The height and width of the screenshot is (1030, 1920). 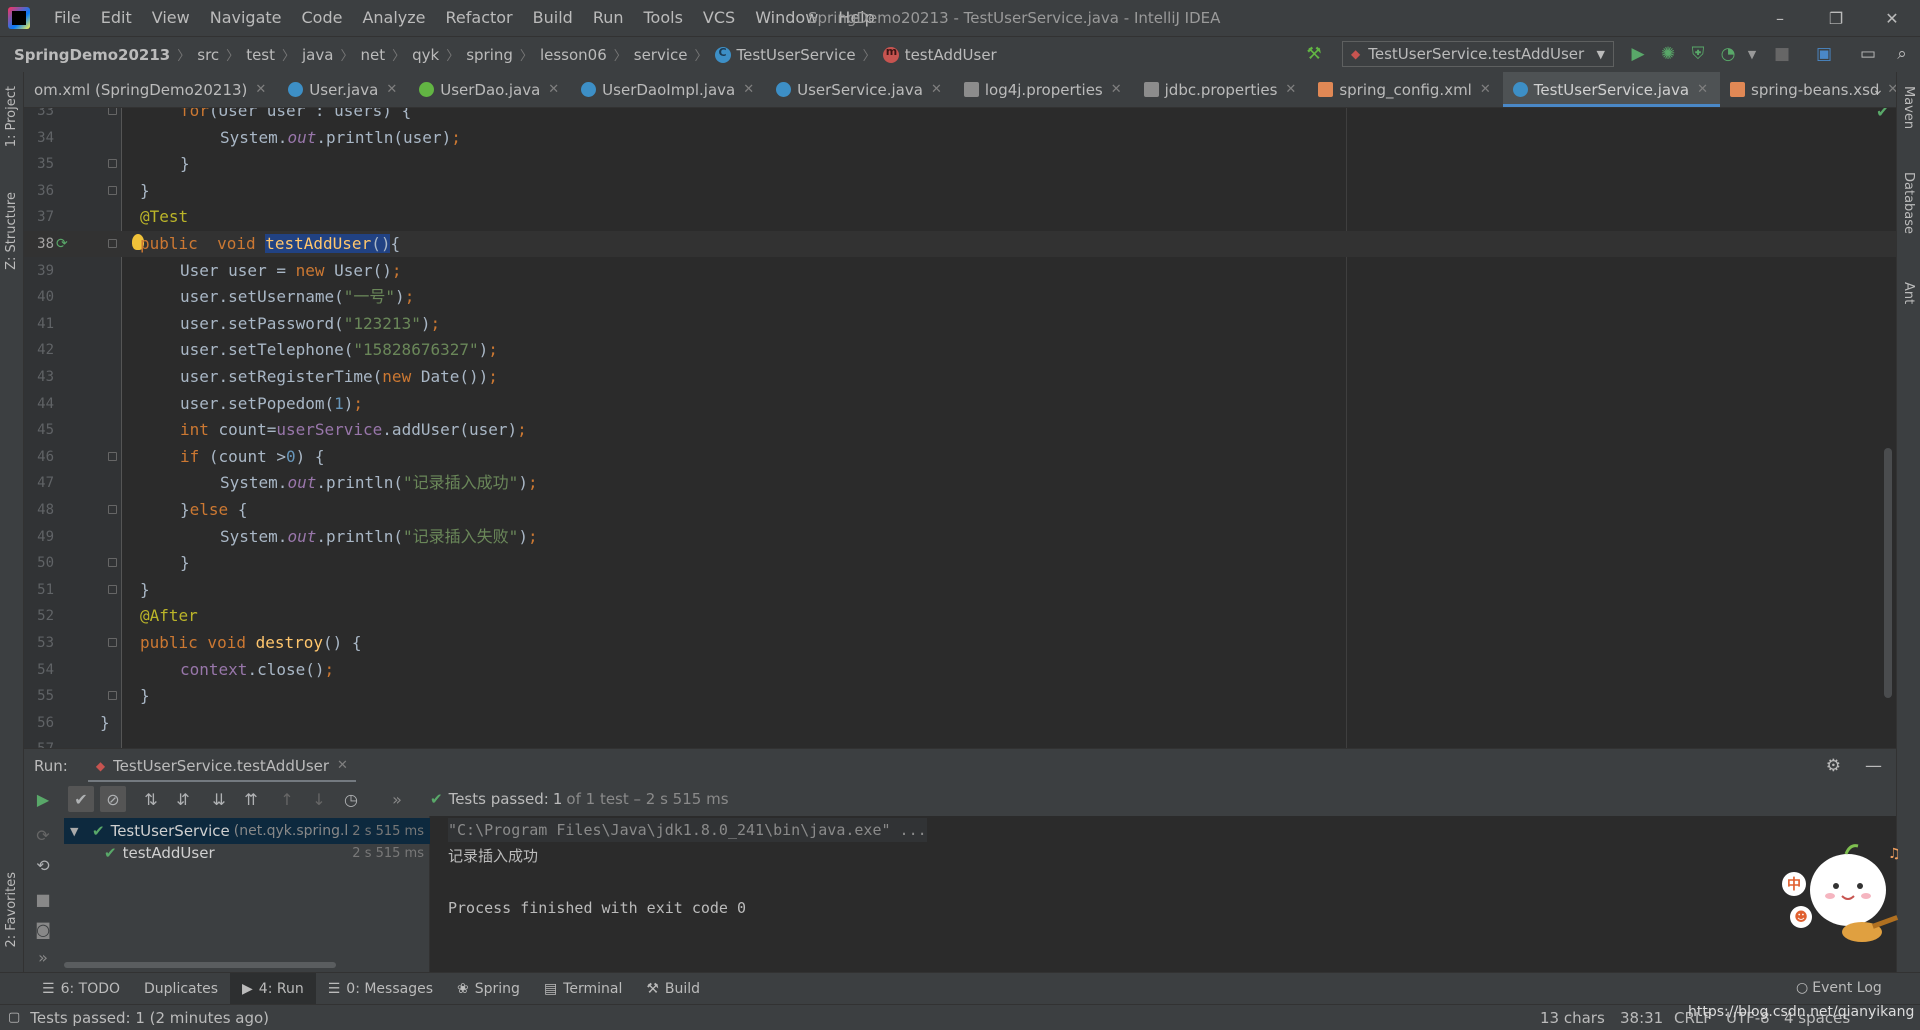 I want to click on structure-tool-button: Z: Structure, so click(x=11, y=231).